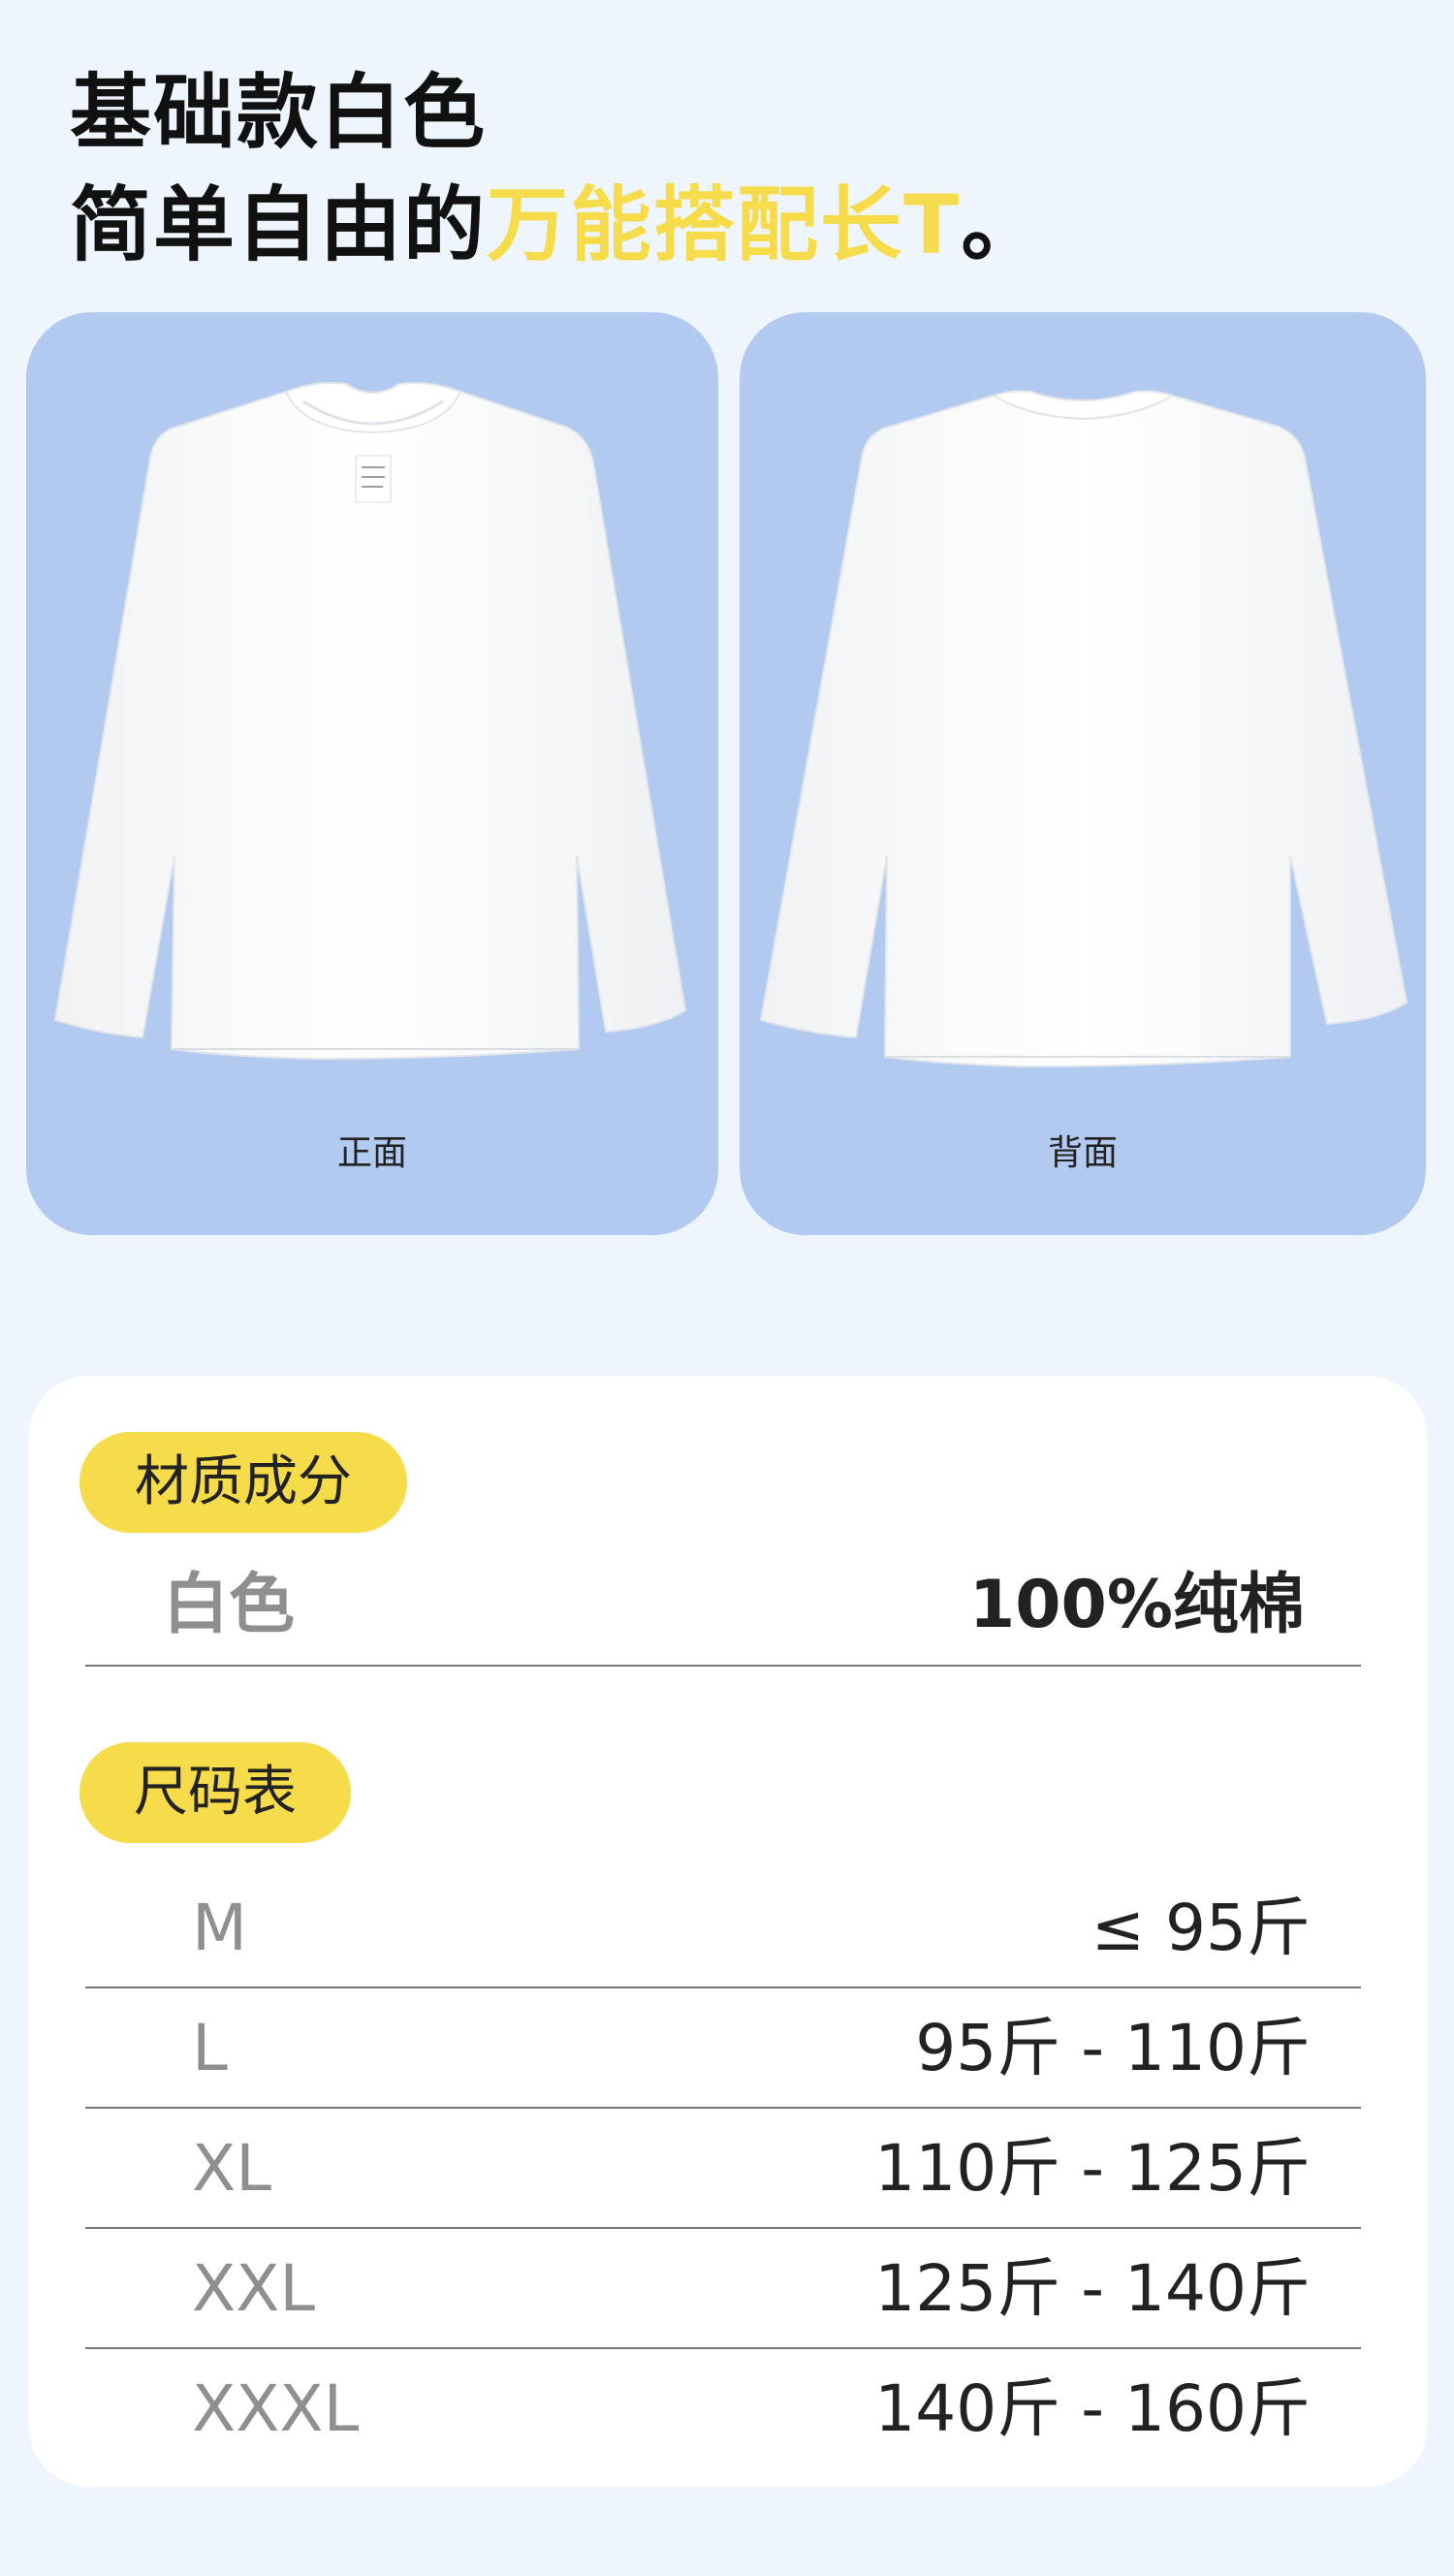  Describe the element at coordinates (1092, 2168) in the screenshot. I see `weight-range: 110斤 - 125斤` at that location.